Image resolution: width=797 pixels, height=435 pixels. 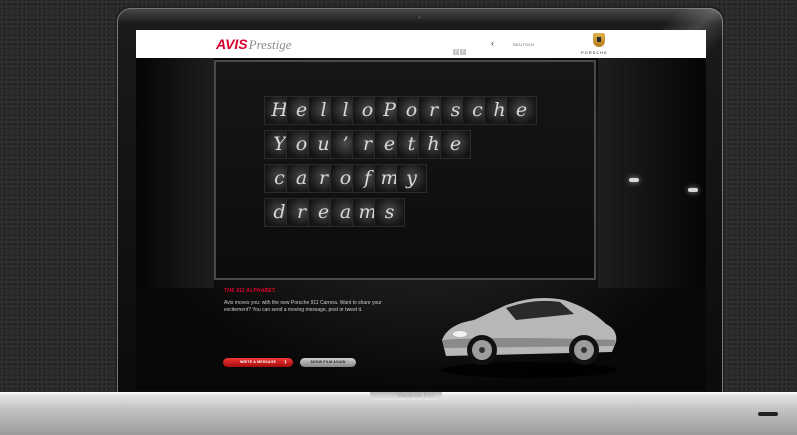 I want to click on logo-prestige-text: Prestige, so click(x=270, y=44).